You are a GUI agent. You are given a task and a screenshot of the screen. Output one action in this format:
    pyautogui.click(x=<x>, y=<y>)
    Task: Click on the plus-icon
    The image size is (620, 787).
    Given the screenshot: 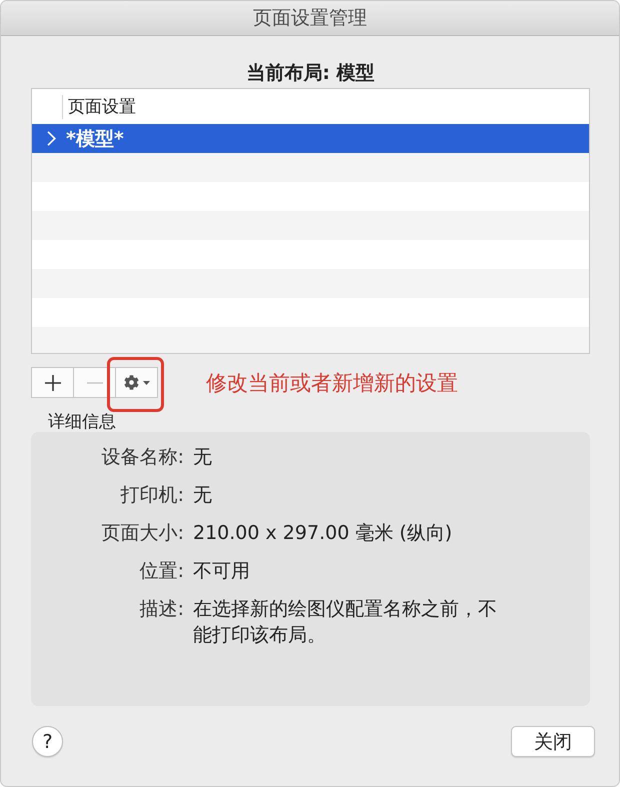 What is the action you would take?
    pyautogui.click(x=52, y=382)
    